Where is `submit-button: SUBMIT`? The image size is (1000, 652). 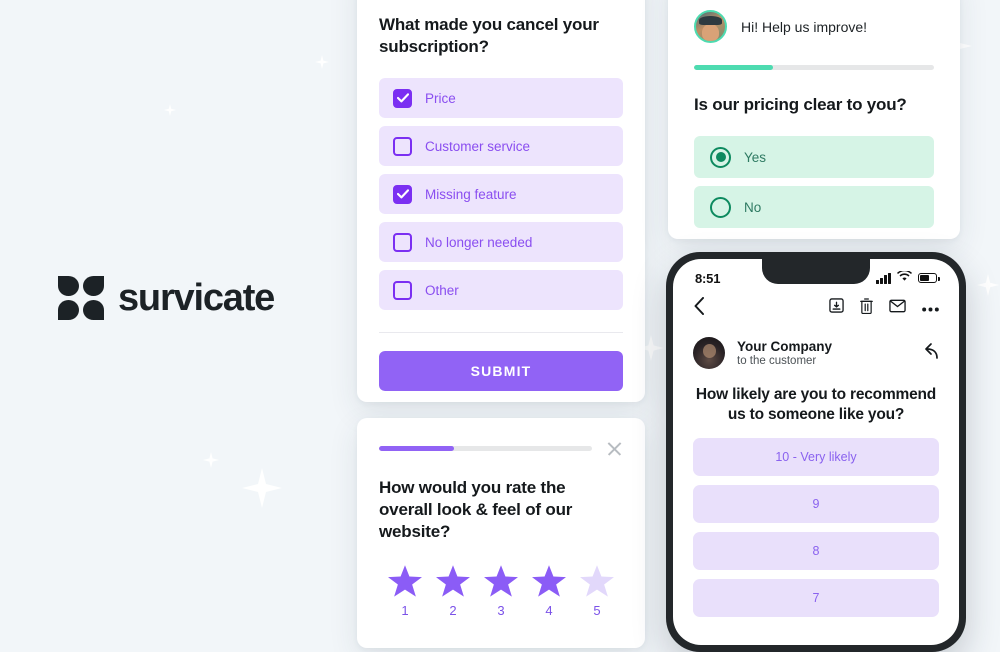
submit-button: SUBMIT is located at coordinates (501, 371).